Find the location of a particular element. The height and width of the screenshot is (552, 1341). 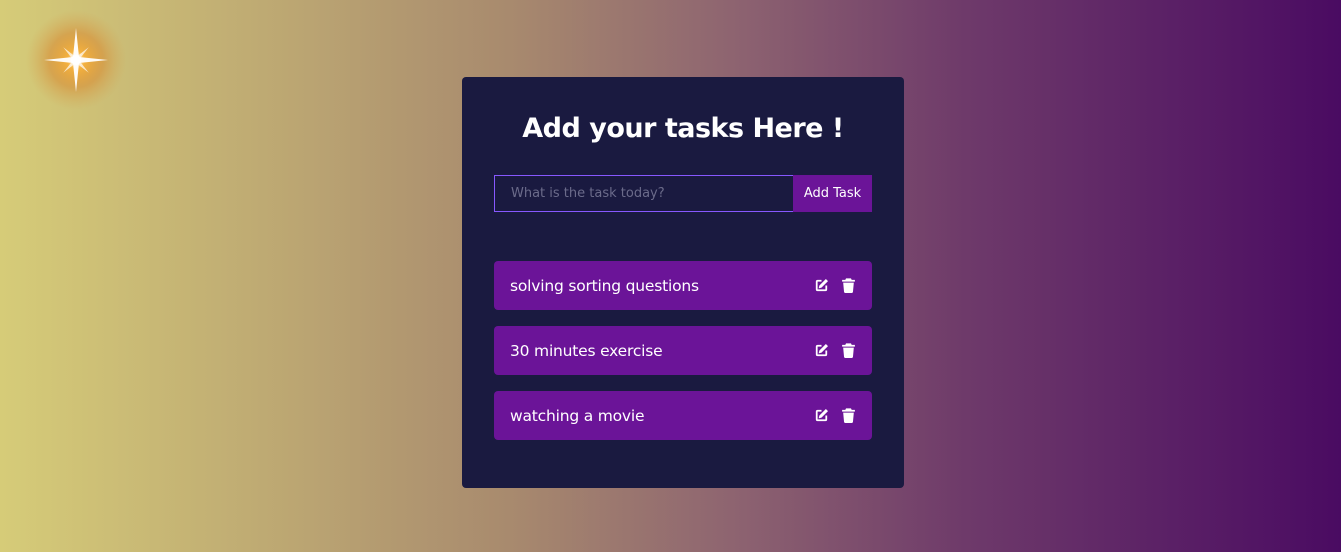

page-title: Add your tasks Here ! is located at coordinates (683, 128).